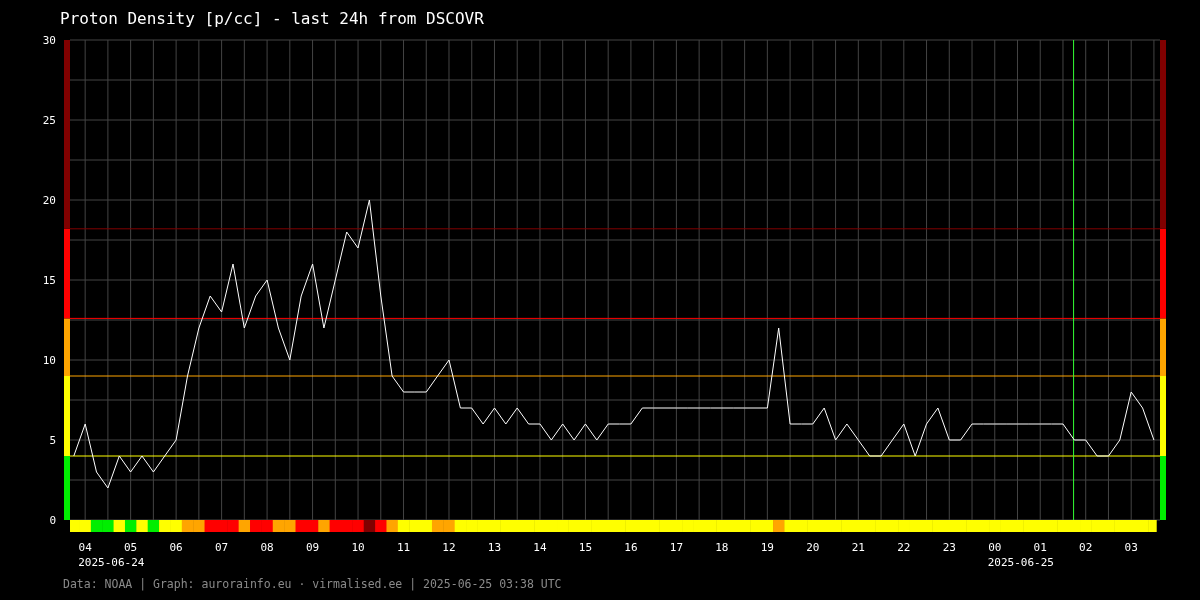 The image size is (1200, 600). What do you see at coordinates (49, 280) in the screenshot?
I see `y-tick-label: 15` at bounding box center [49, 280].